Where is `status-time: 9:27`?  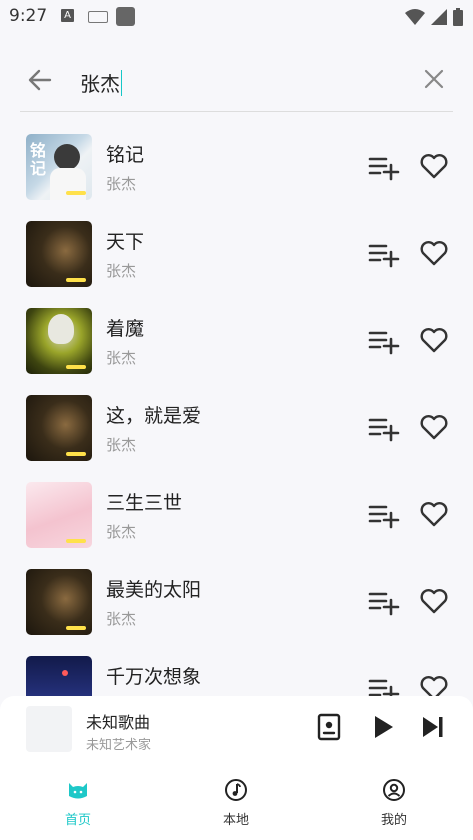 status-time: 9:27 is located at coordinates (28, 16).